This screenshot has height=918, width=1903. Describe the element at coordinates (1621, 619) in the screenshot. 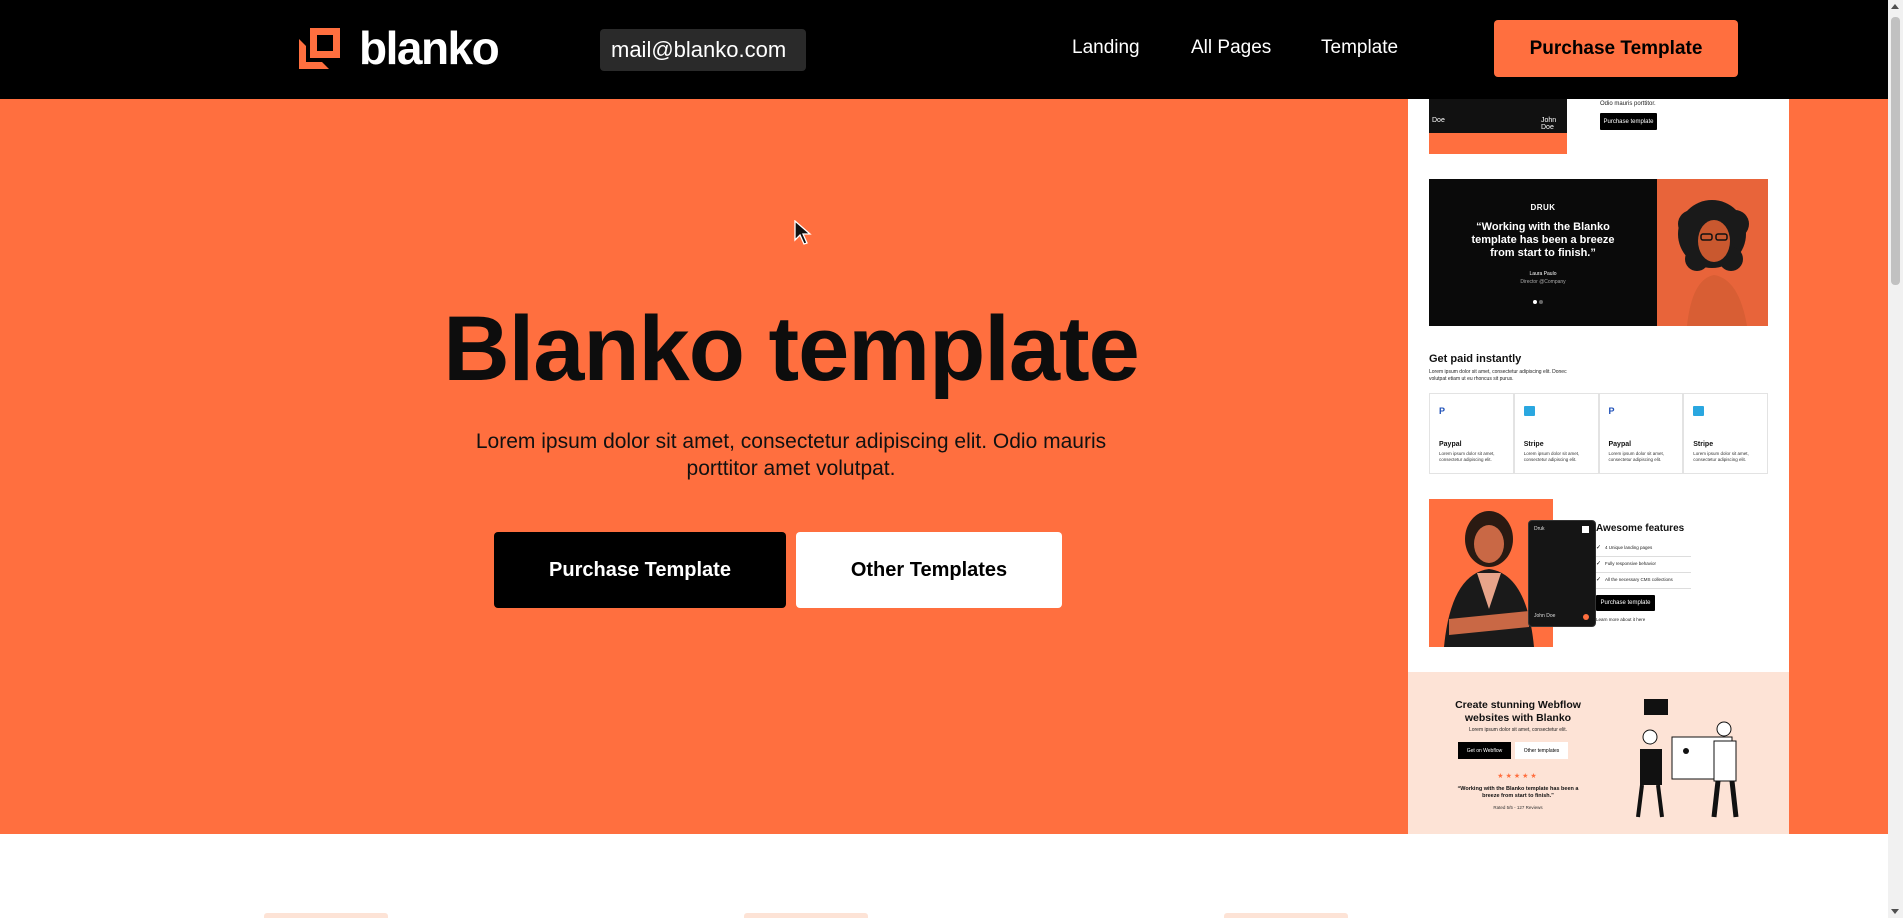

I see `preview-features-link: Learn more about it here` at that location.